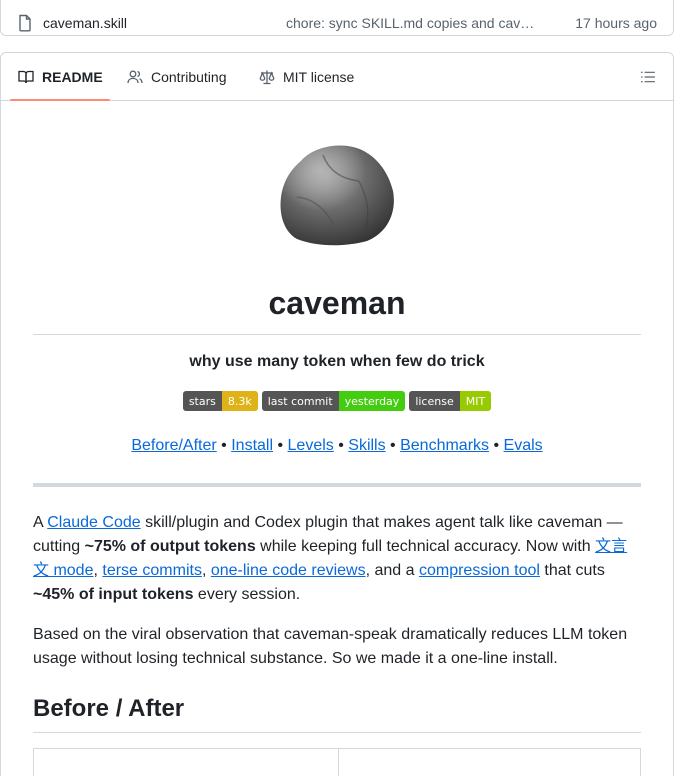 The image size is (698, 776). I want to click on nav-before-after-link: Before/After, so click(173, 445).